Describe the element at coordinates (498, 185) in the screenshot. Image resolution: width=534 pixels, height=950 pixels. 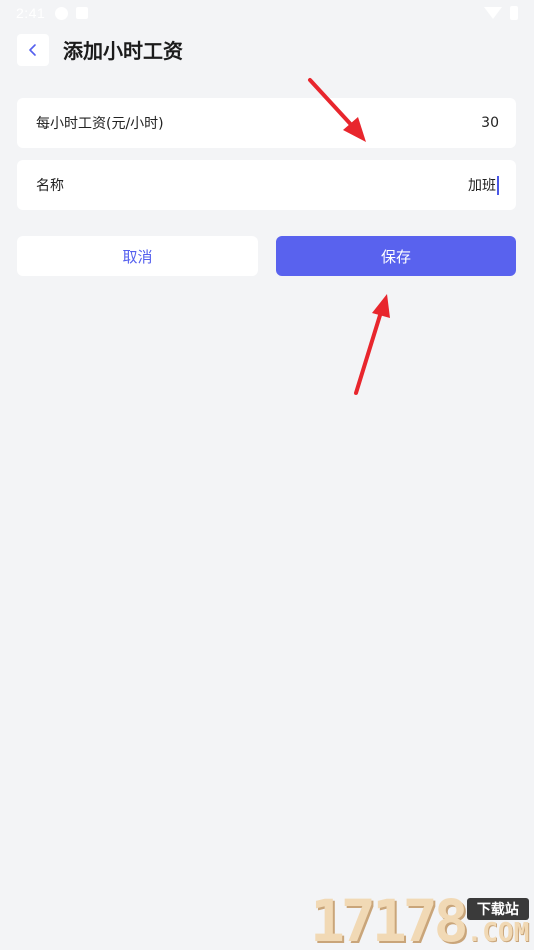
I see `text-cursor` at that location.